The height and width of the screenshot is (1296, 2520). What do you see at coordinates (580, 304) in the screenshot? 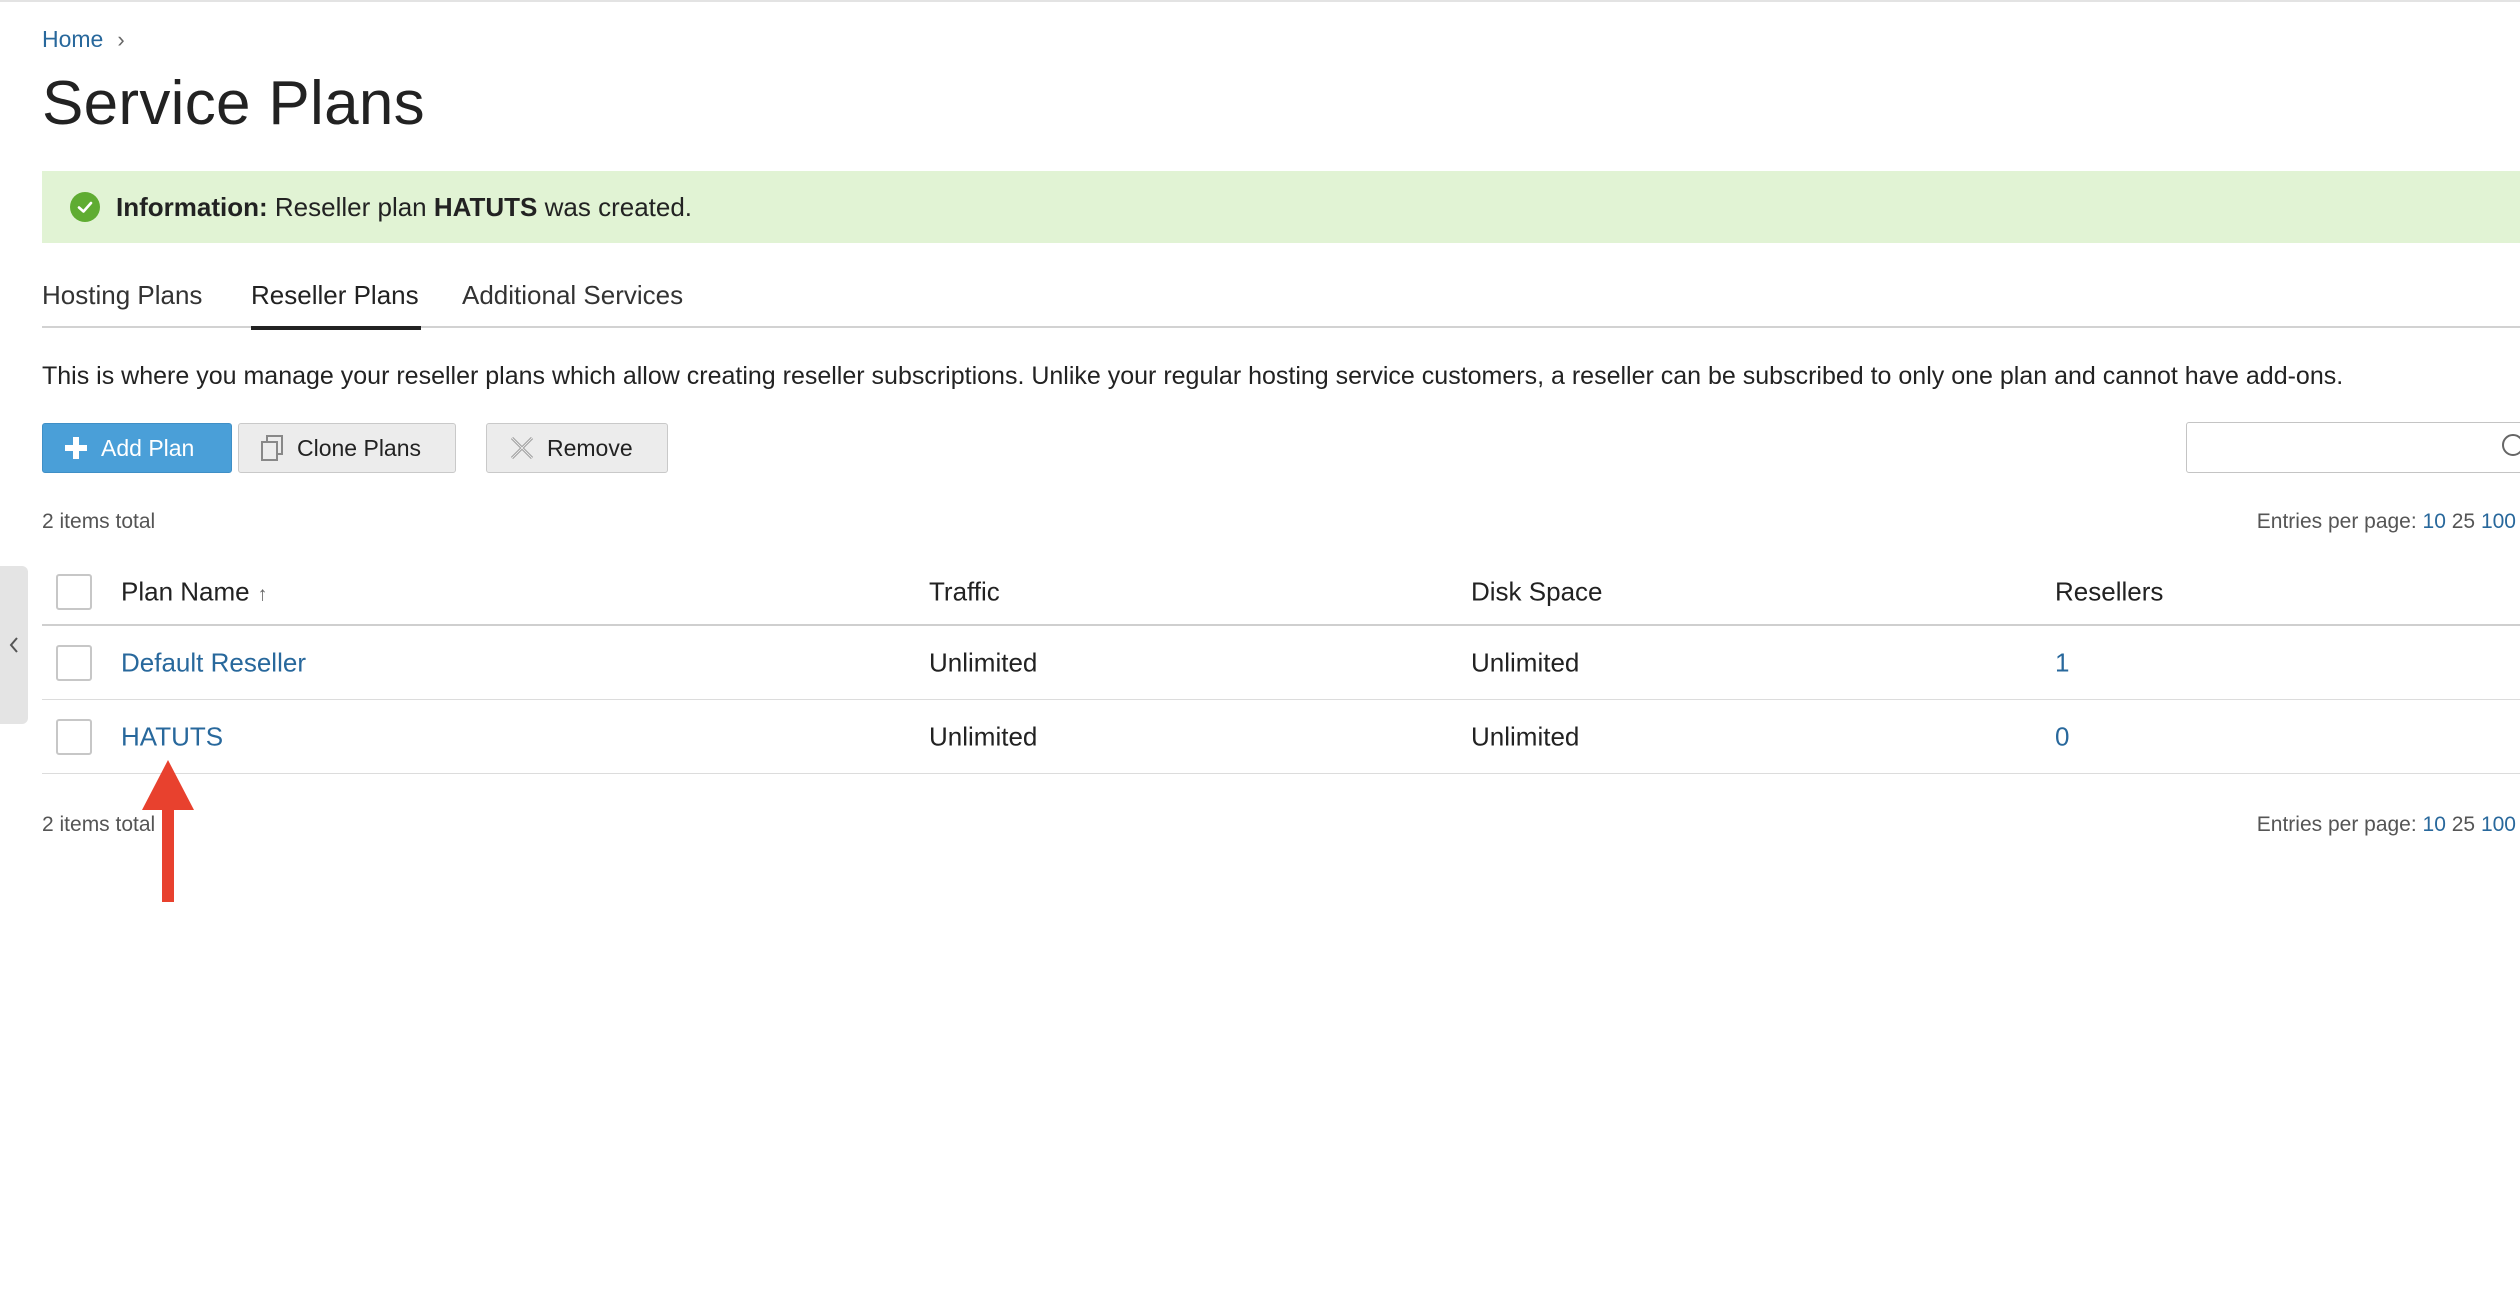
I see `tab-additional-services: Additional Services` at bounding box center [580, 304].